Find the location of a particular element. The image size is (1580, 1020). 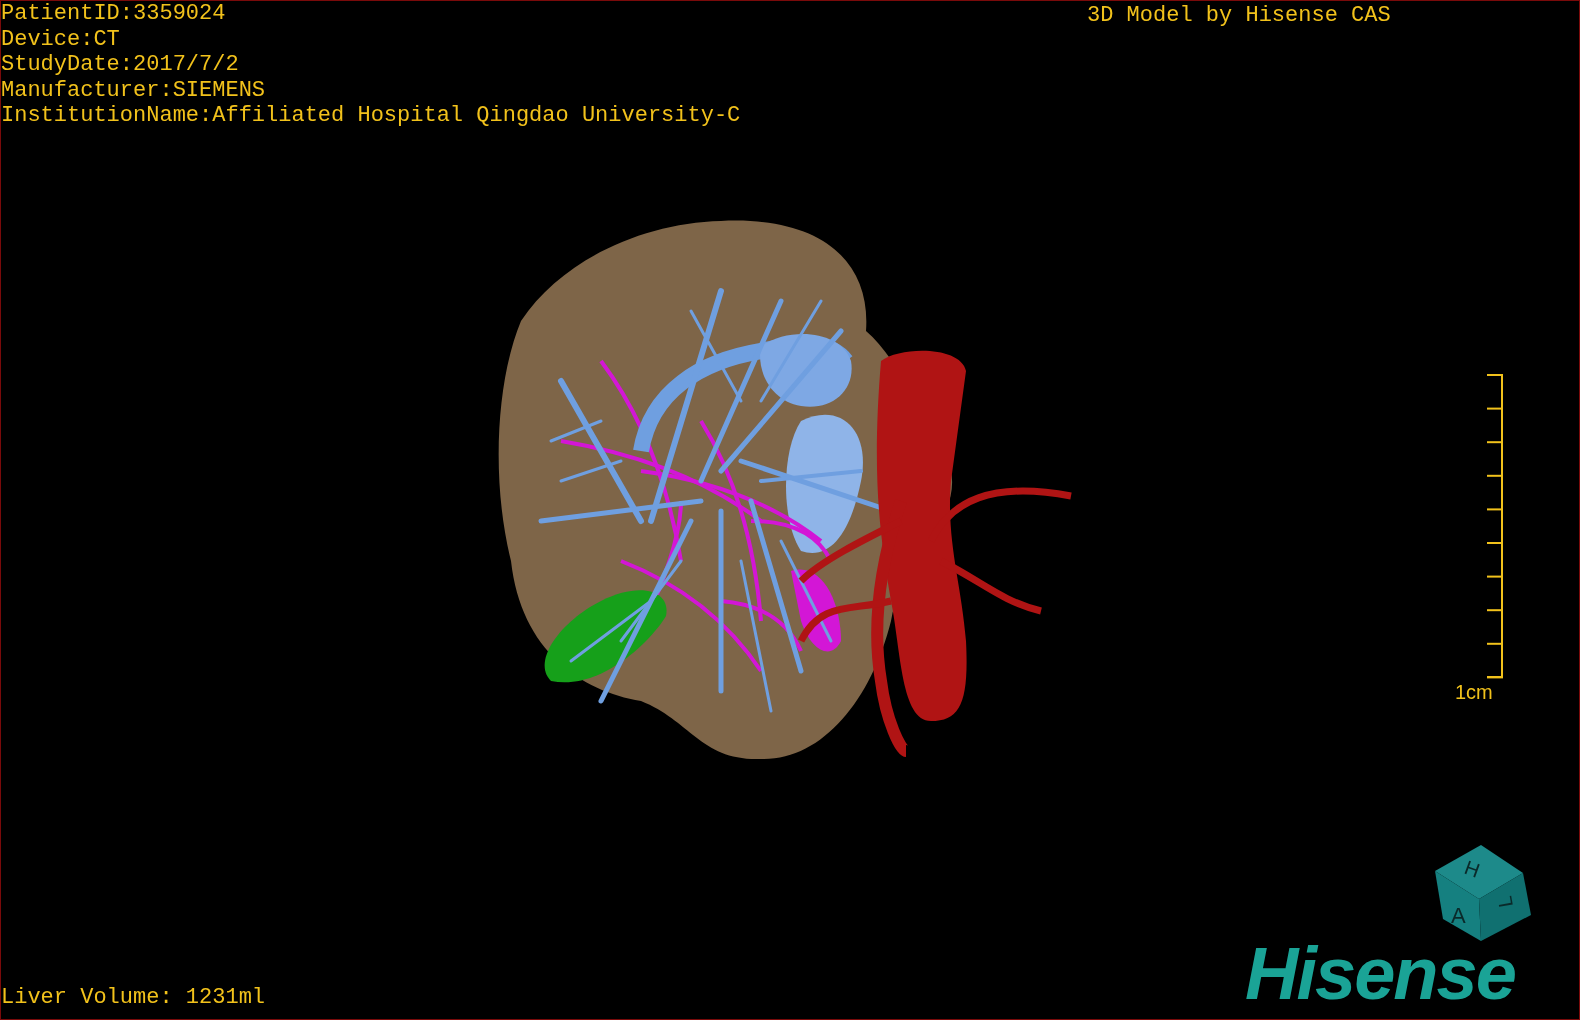

info-text: Manufacturer:SIEMENS is located at coordinates (134, 90).